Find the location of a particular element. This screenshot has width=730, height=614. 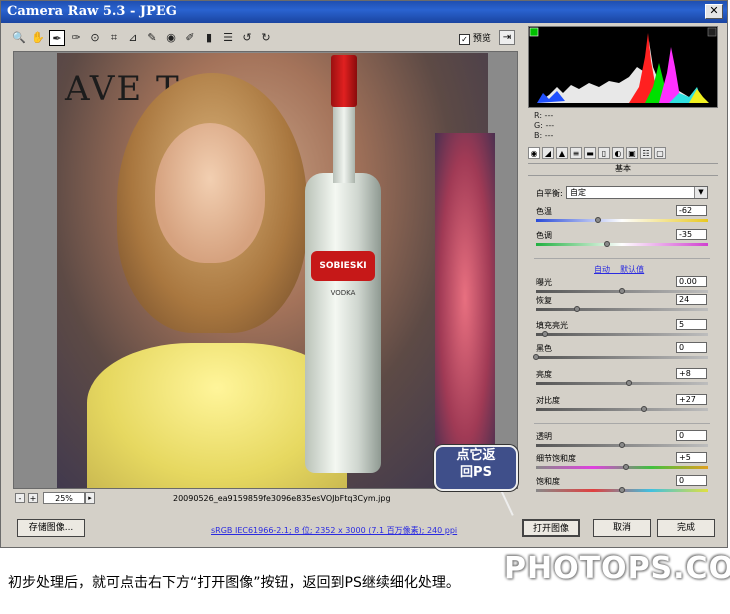

tab-presets-icon: ☷ is located at coordinates (646, 153).